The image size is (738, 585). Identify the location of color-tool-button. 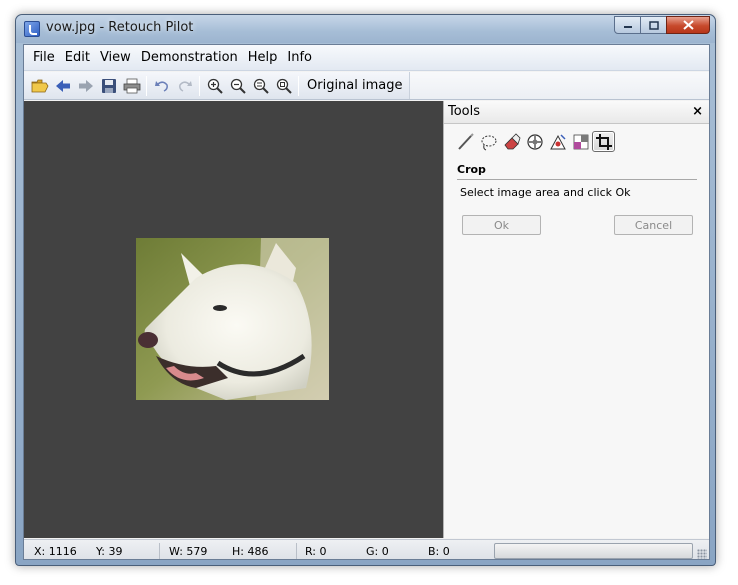
(580, 141).